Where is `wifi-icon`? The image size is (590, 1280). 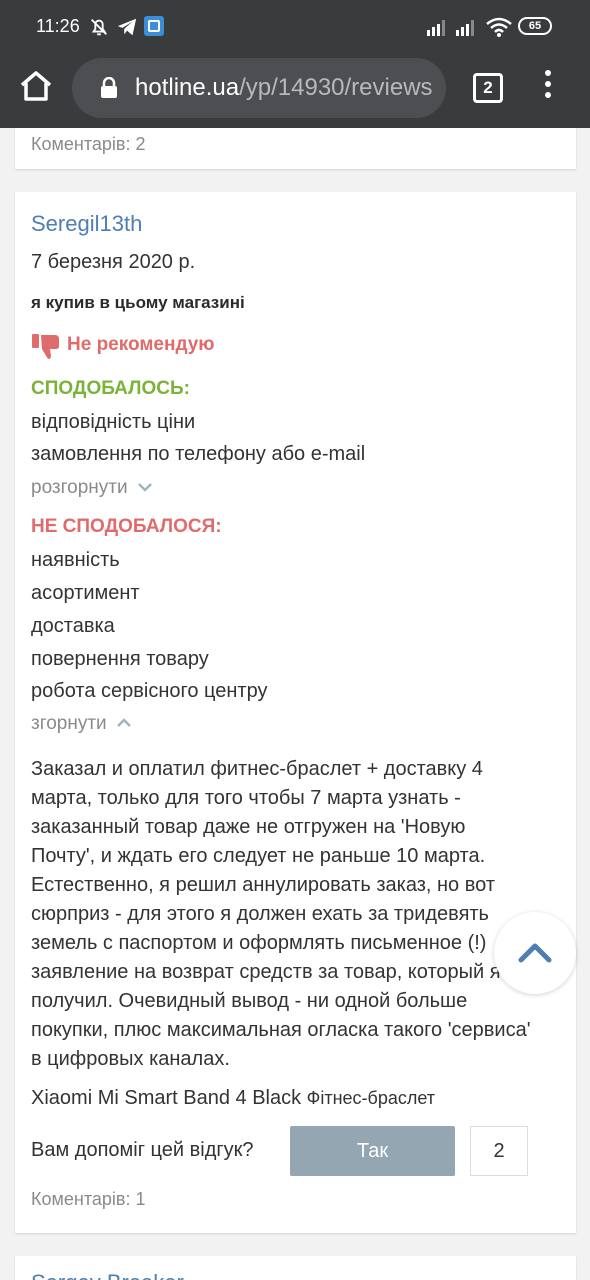
wifi-icon is located at coordinates (499, 27).